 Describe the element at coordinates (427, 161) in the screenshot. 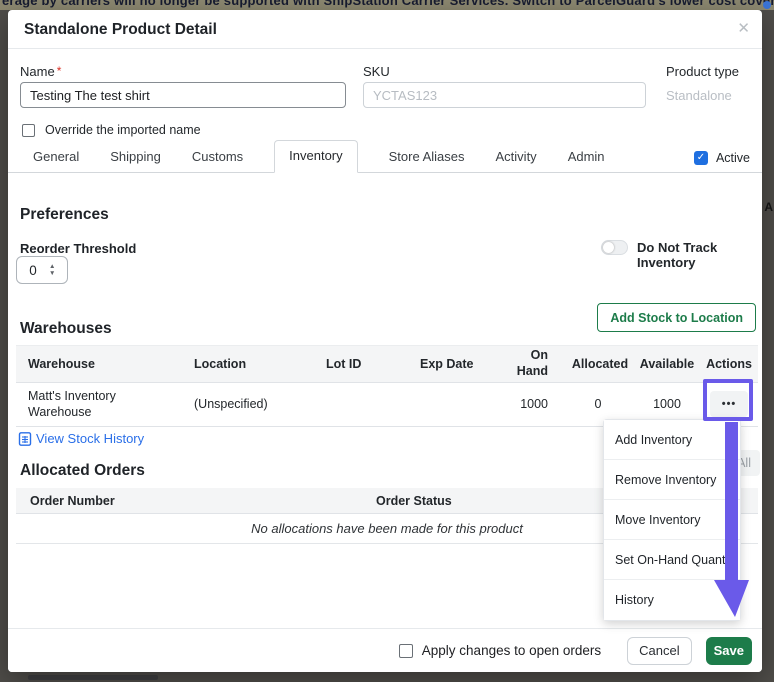

I see `tab-store-aliases: Store Aliases` at that location.